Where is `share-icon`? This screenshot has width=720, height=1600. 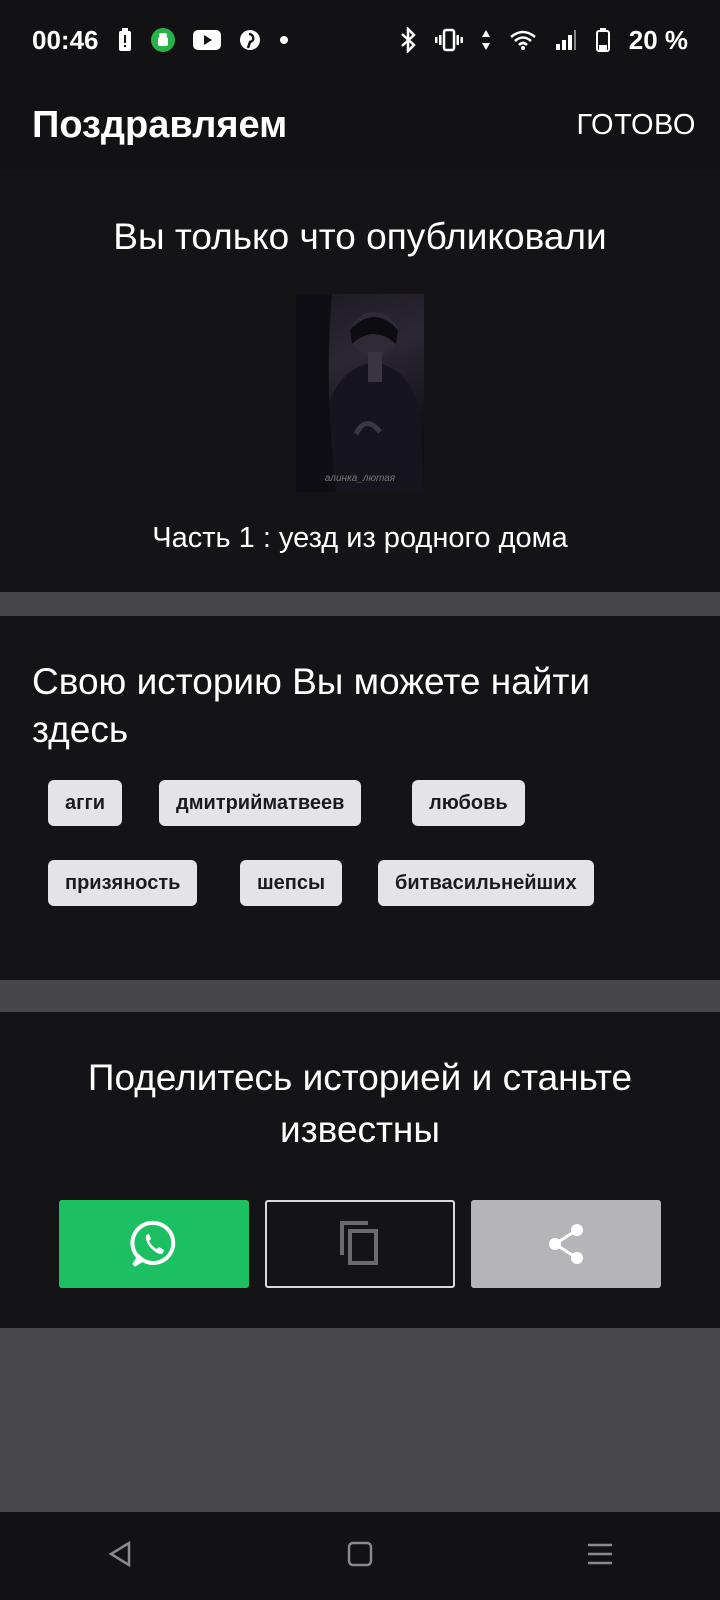 share-icon is located at coordinates (566, 1244).